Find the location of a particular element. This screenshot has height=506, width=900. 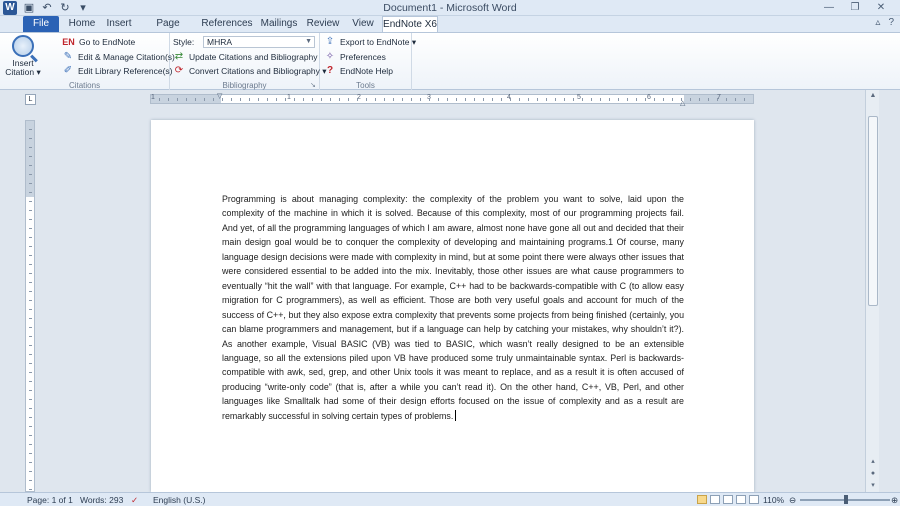

undo-icon: ↶ is located at coordinates (47, 8).